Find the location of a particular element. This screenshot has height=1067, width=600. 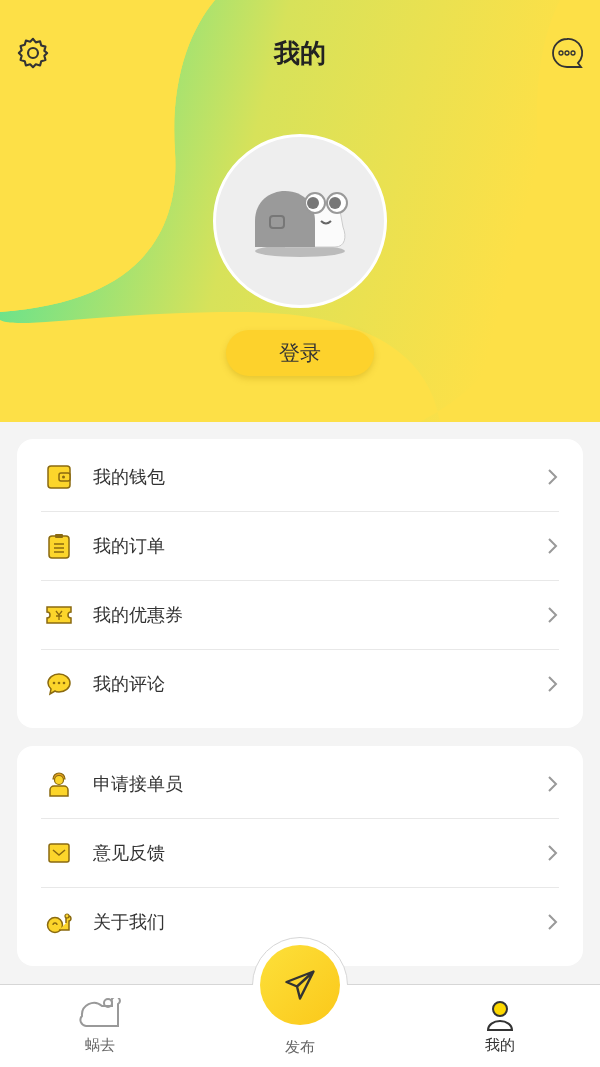

tab-label: 发布 is located at coordinates (300, 1047).